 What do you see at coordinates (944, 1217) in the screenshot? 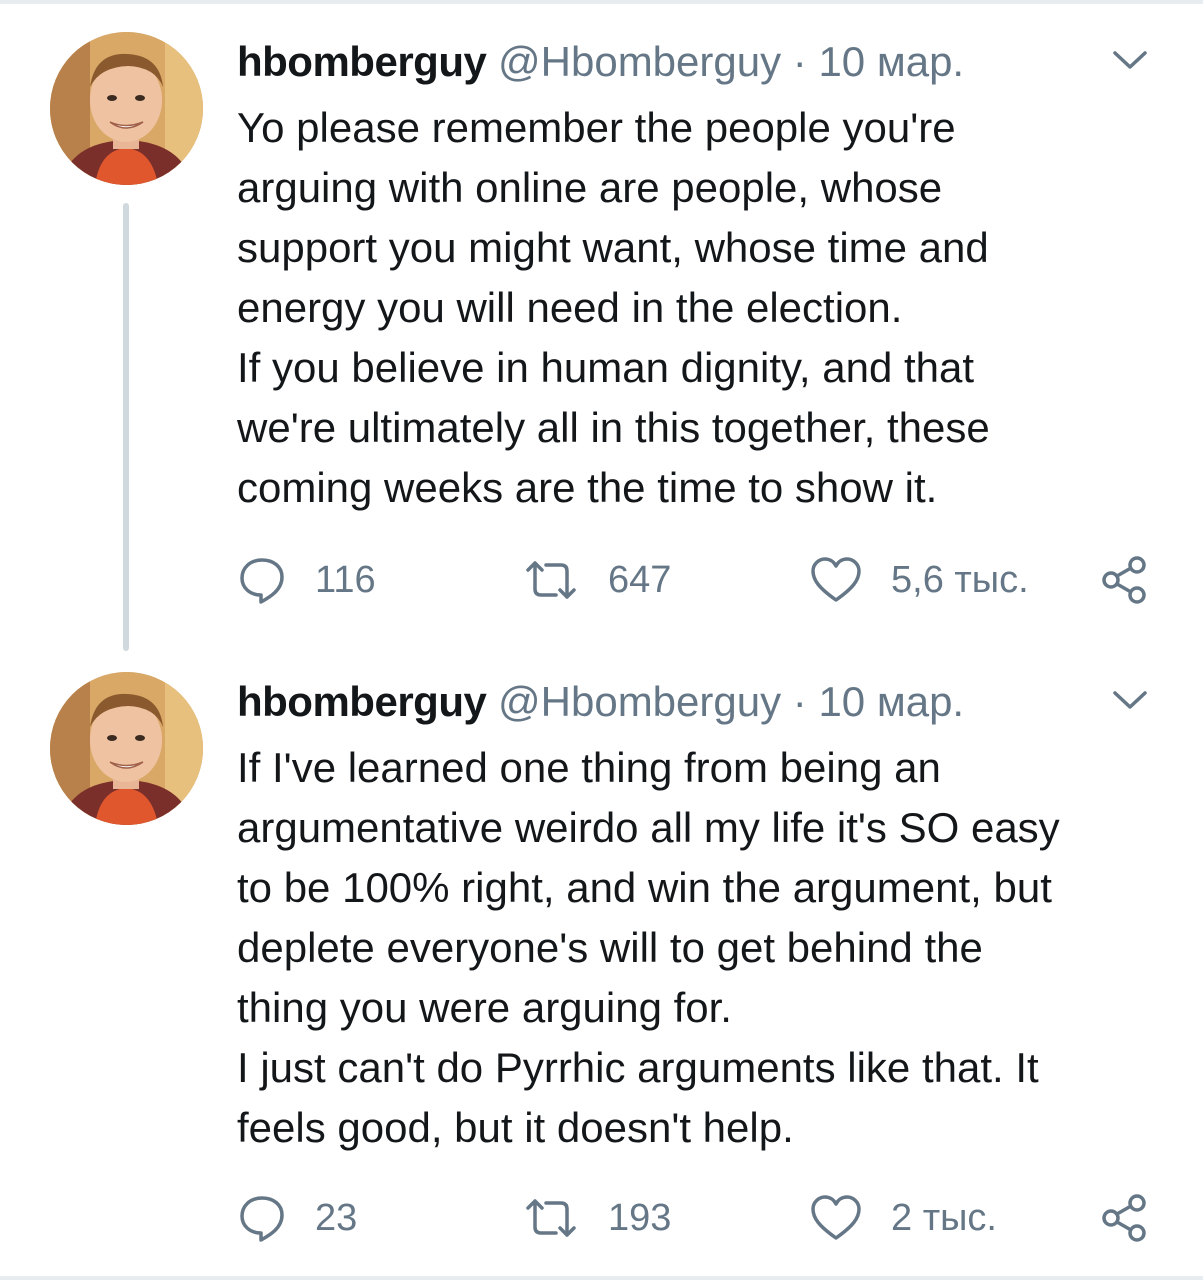
I see `like-count: 2 тыс.` at bounding box center [944, 1217].